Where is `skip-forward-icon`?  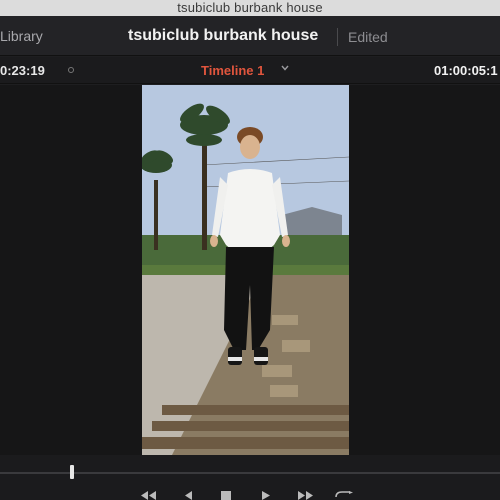
skip-forward-icon is located at coordinates (306, 495).